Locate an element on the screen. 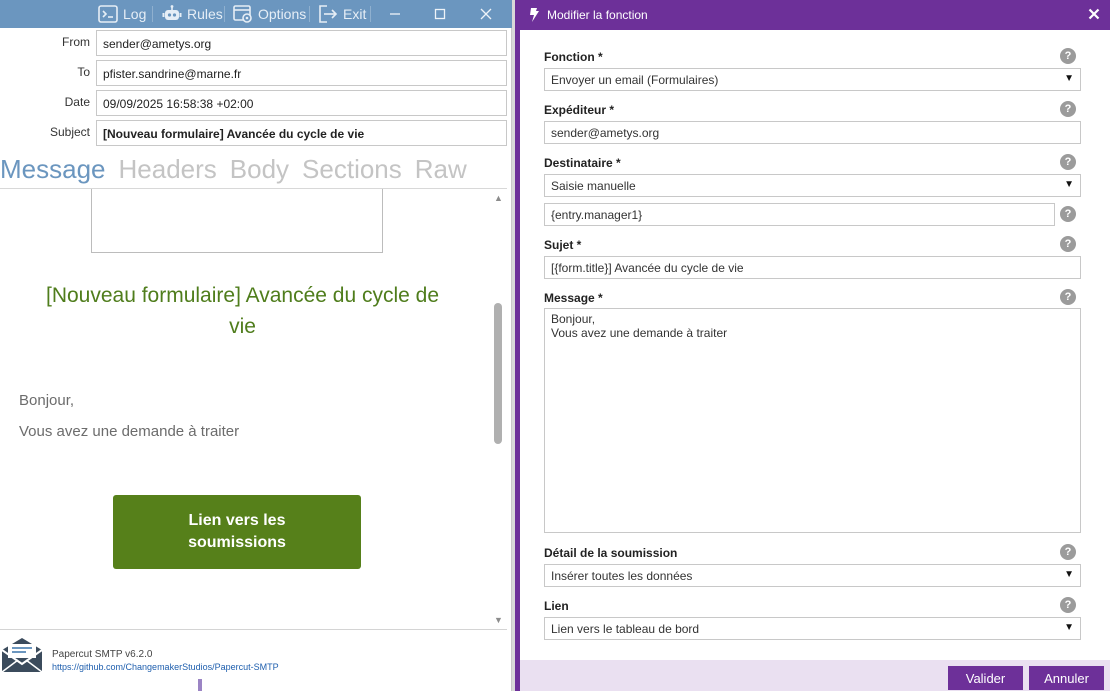 This screenshot has width=1110, height=691. lien-select: Lien vers le tableau de bord ▼ is located at coordinates (812, 628).